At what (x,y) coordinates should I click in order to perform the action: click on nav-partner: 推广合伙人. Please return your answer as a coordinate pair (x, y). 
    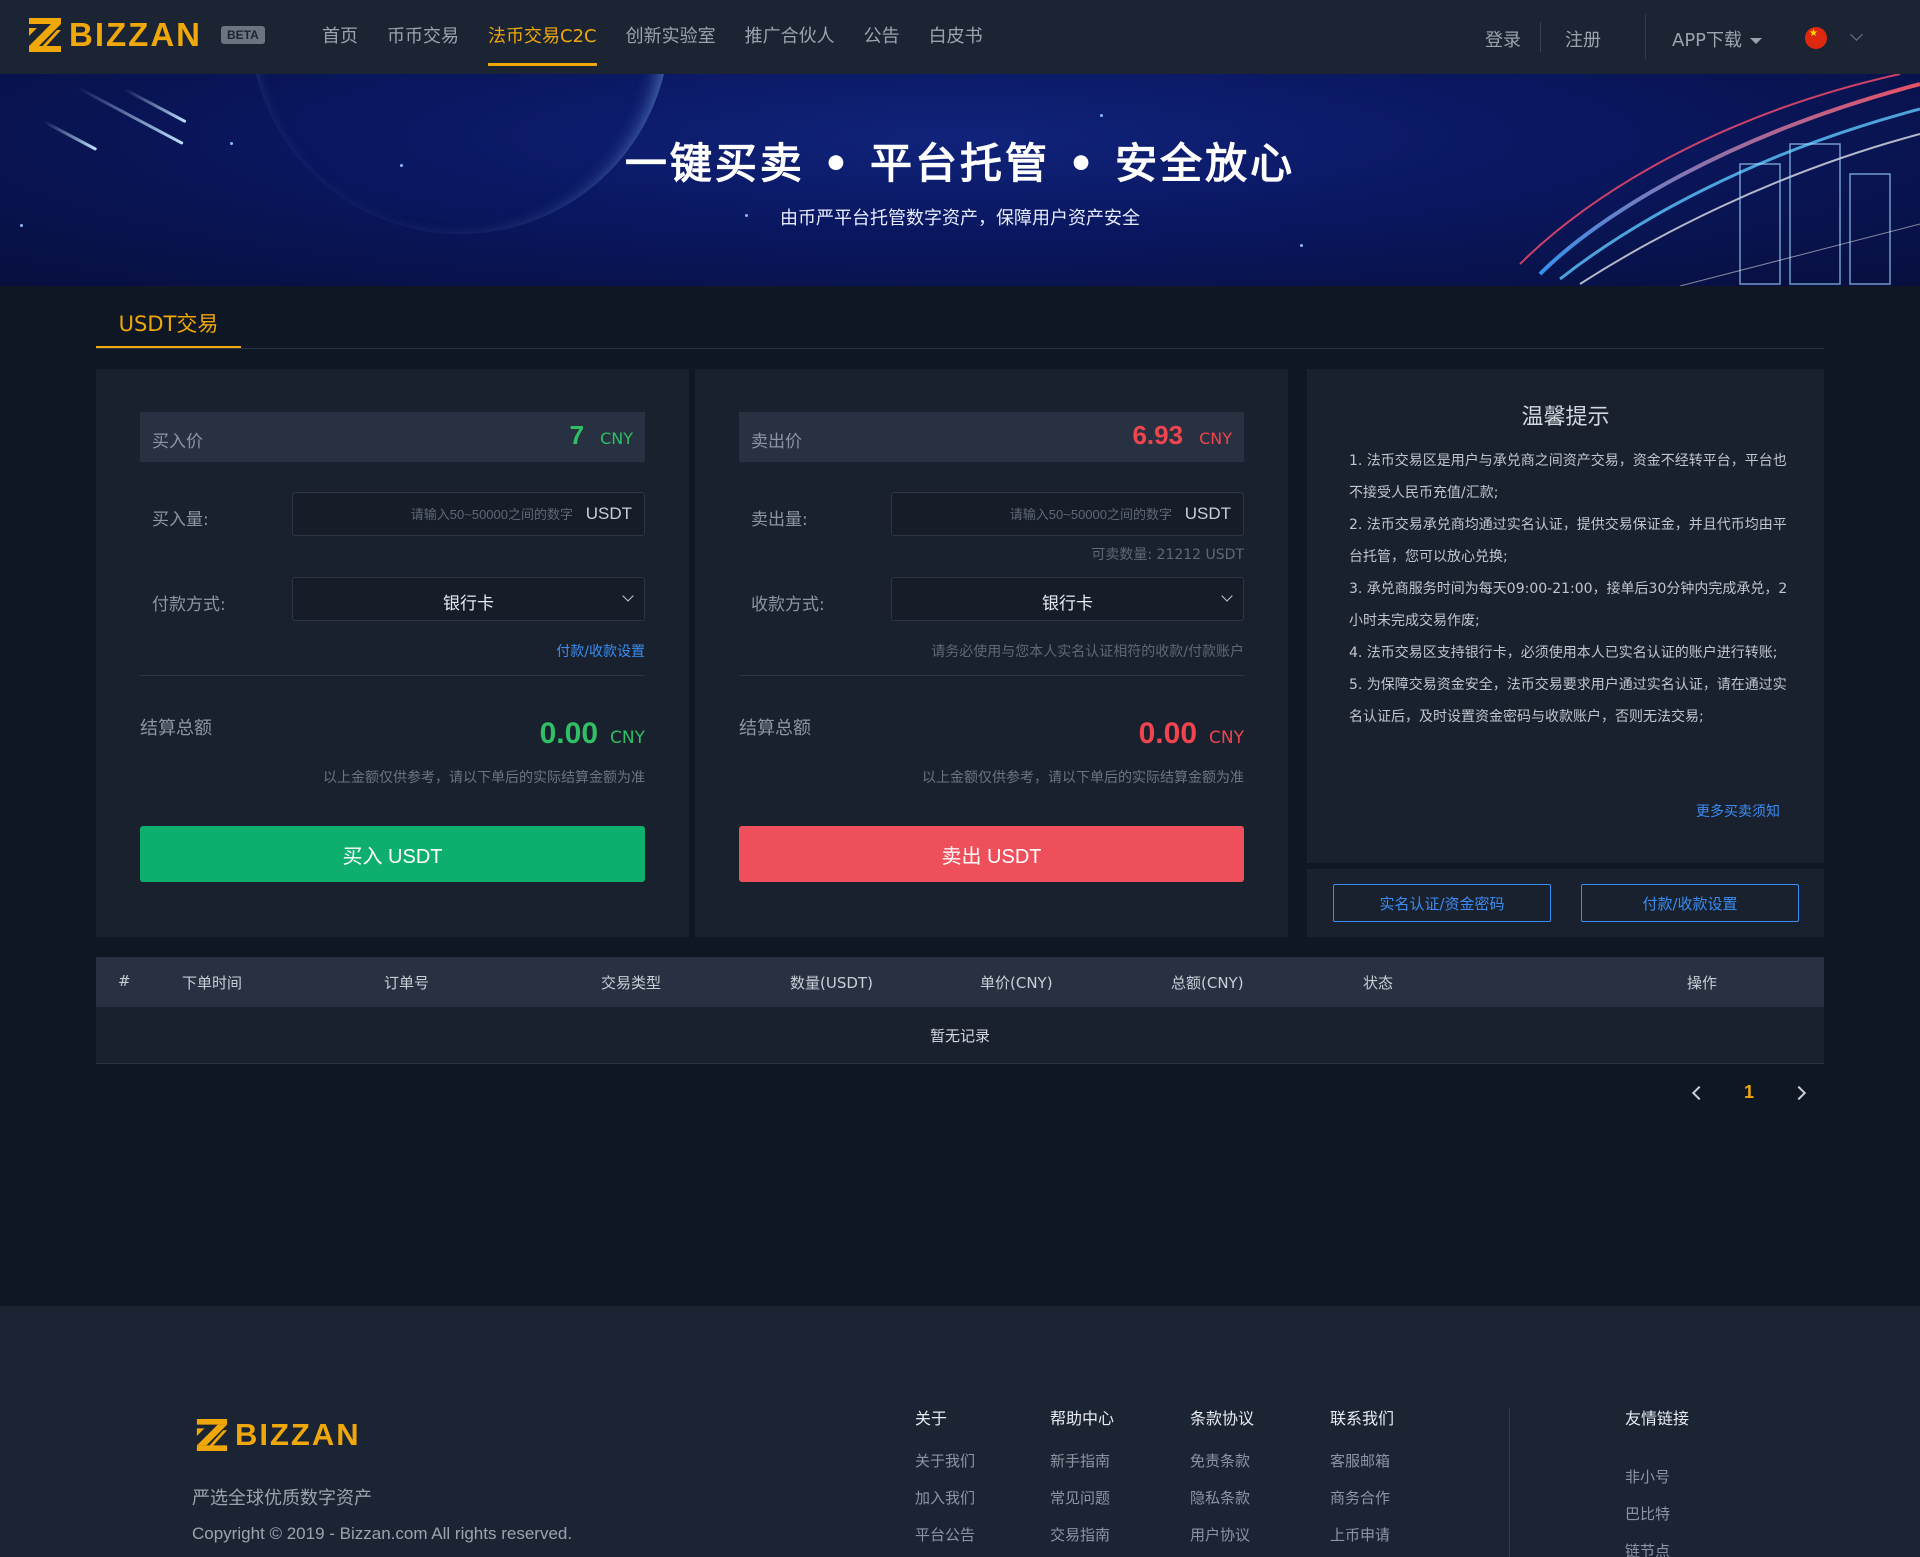
    Looking at the image, I should click on (790, 37).